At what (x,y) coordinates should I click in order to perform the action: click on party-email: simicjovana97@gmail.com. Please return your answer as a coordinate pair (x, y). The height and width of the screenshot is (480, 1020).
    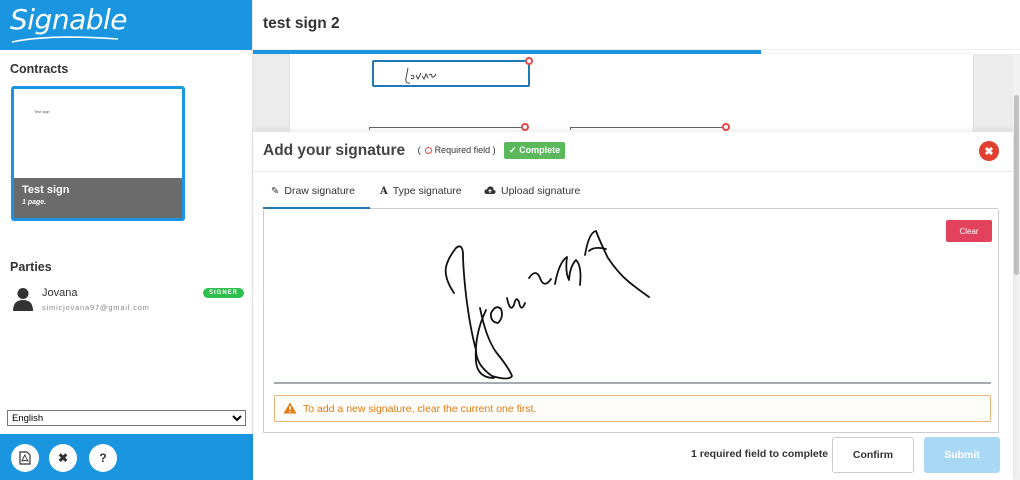
    Looking at the image, I should click on (96, 307).